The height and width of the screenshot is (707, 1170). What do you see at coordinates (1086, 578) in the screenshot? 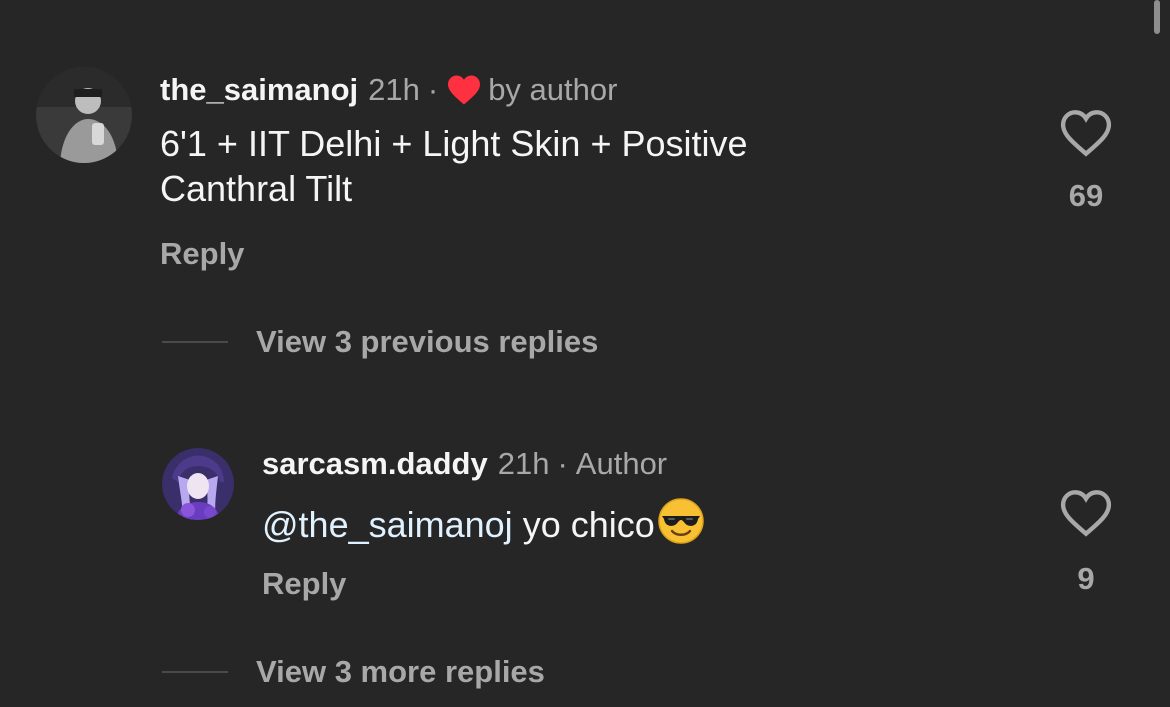
I see `like-count: 9` at bounding box center [1086, 578].